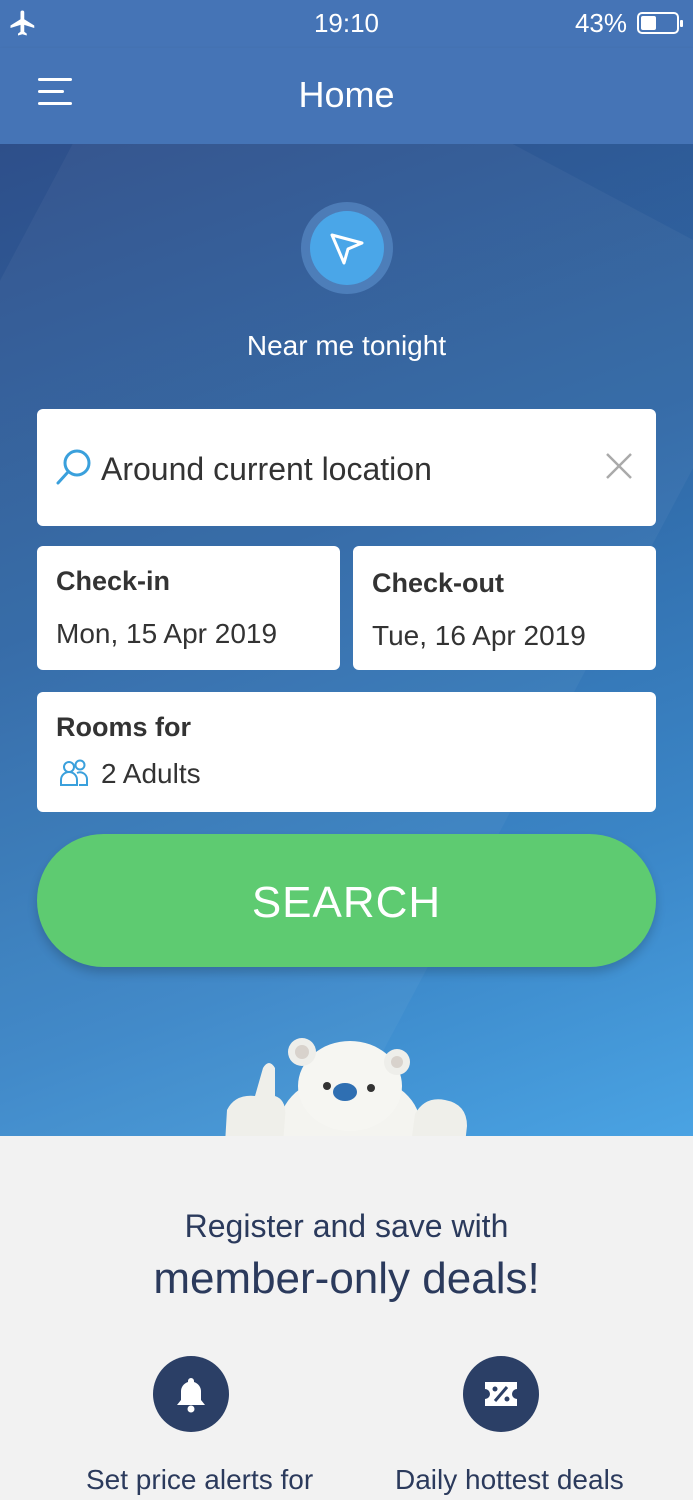 Image resolution: width=693 pixels, height=1500 pixels. I want to click on feature-label-price-alerts: Set price alerts for, so click(200, 1479).